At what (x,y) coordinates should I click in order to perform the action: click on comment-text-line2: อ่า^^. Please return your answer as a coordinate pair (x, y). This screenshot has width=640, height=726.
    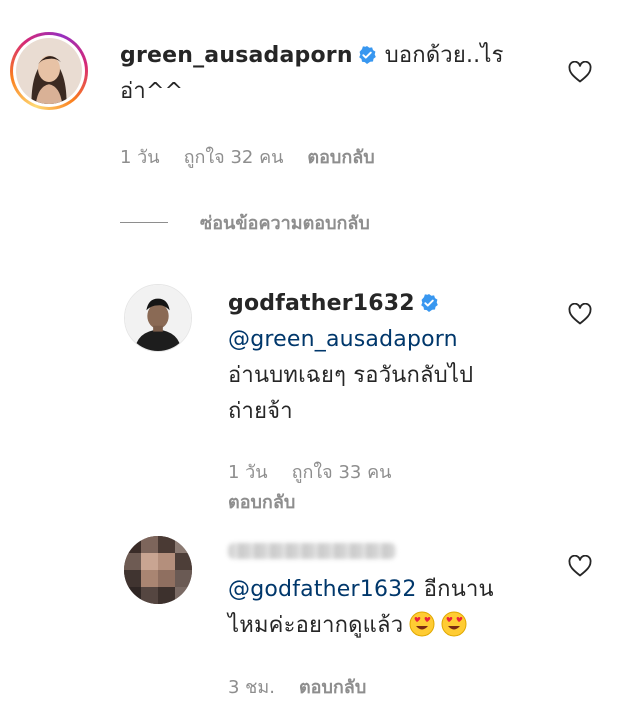
    Looking at the image, I should click on (152, 91).